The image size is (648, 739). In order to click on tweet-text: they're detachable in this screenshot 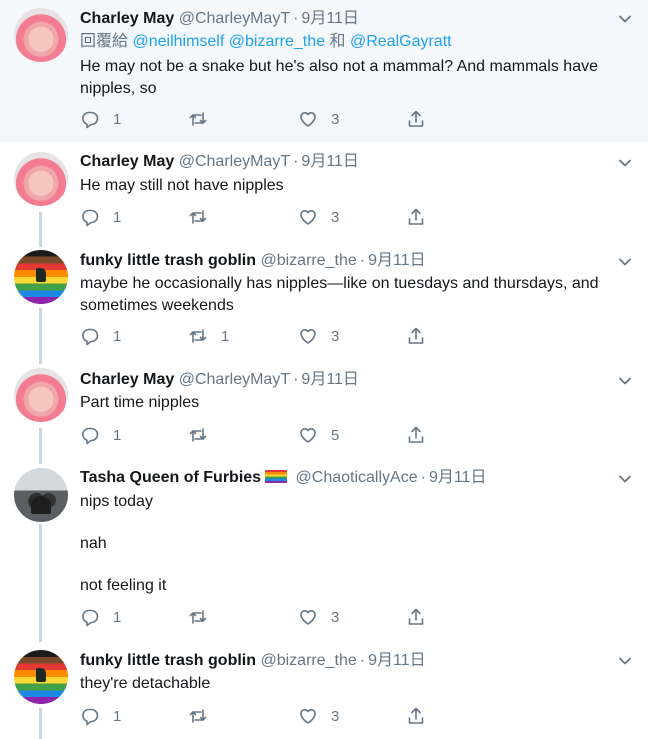, I will do `click(145, 683)`.